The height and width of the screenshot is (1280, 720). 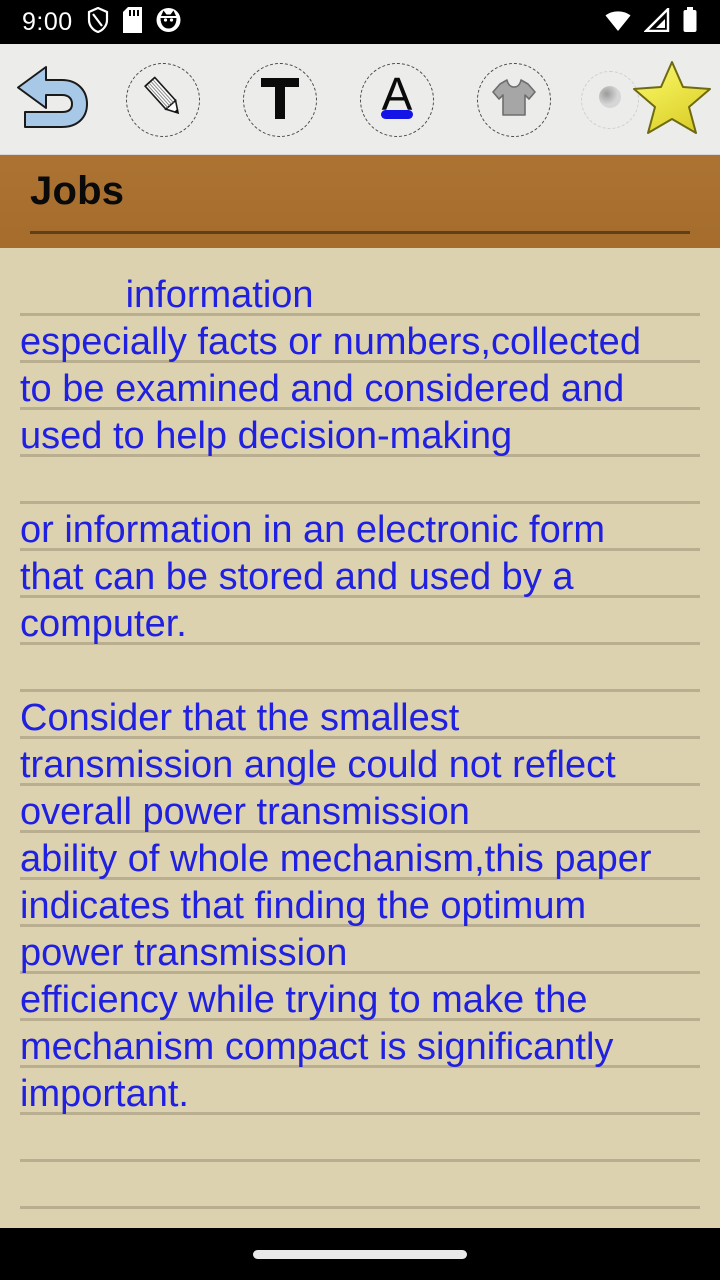 I want to click on draw-button, so click(x=163, y=99).